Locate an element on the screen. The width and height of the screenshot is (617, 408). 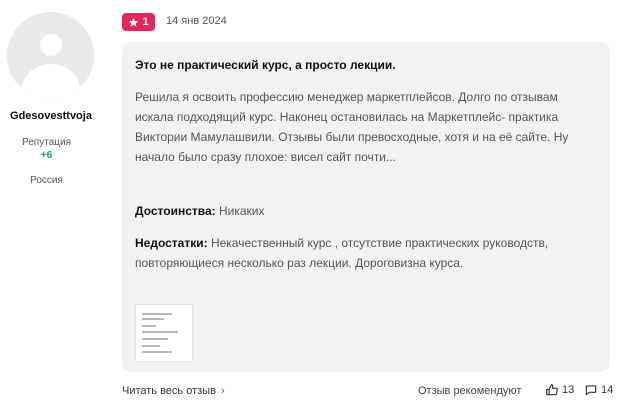
reputation-label: Репутация is located at coordinates (46, 142).